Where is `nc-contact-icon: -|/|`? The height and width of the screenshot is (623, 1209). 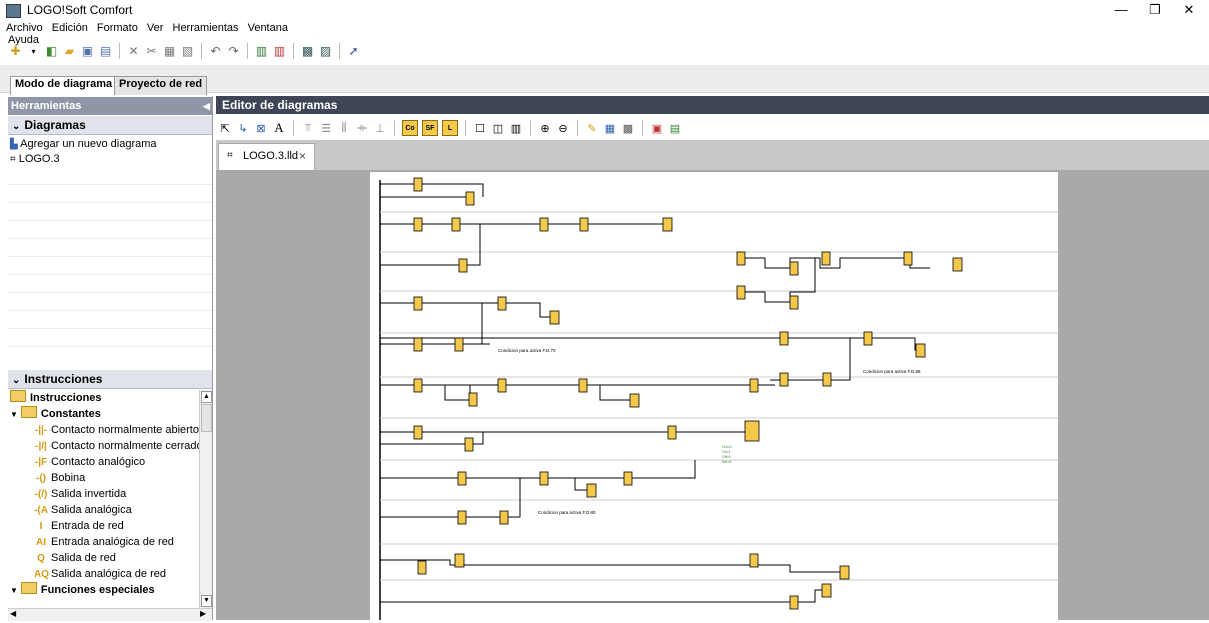 nc-contact-icon: -|/| is located at coordinates (41, 446).